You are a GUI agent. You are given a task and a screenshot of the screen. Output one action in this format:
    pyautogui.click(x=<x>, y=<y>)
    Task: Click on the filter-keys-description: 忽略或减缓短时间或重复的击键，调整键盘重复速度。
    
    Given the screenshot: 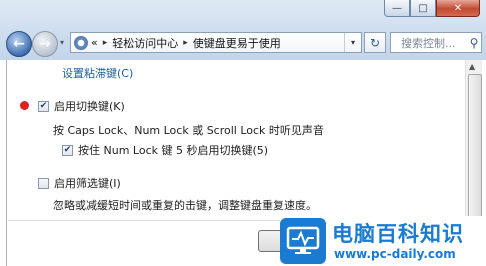 What is the action you would take?
    pyautogui.click(x=185, y=205)
    